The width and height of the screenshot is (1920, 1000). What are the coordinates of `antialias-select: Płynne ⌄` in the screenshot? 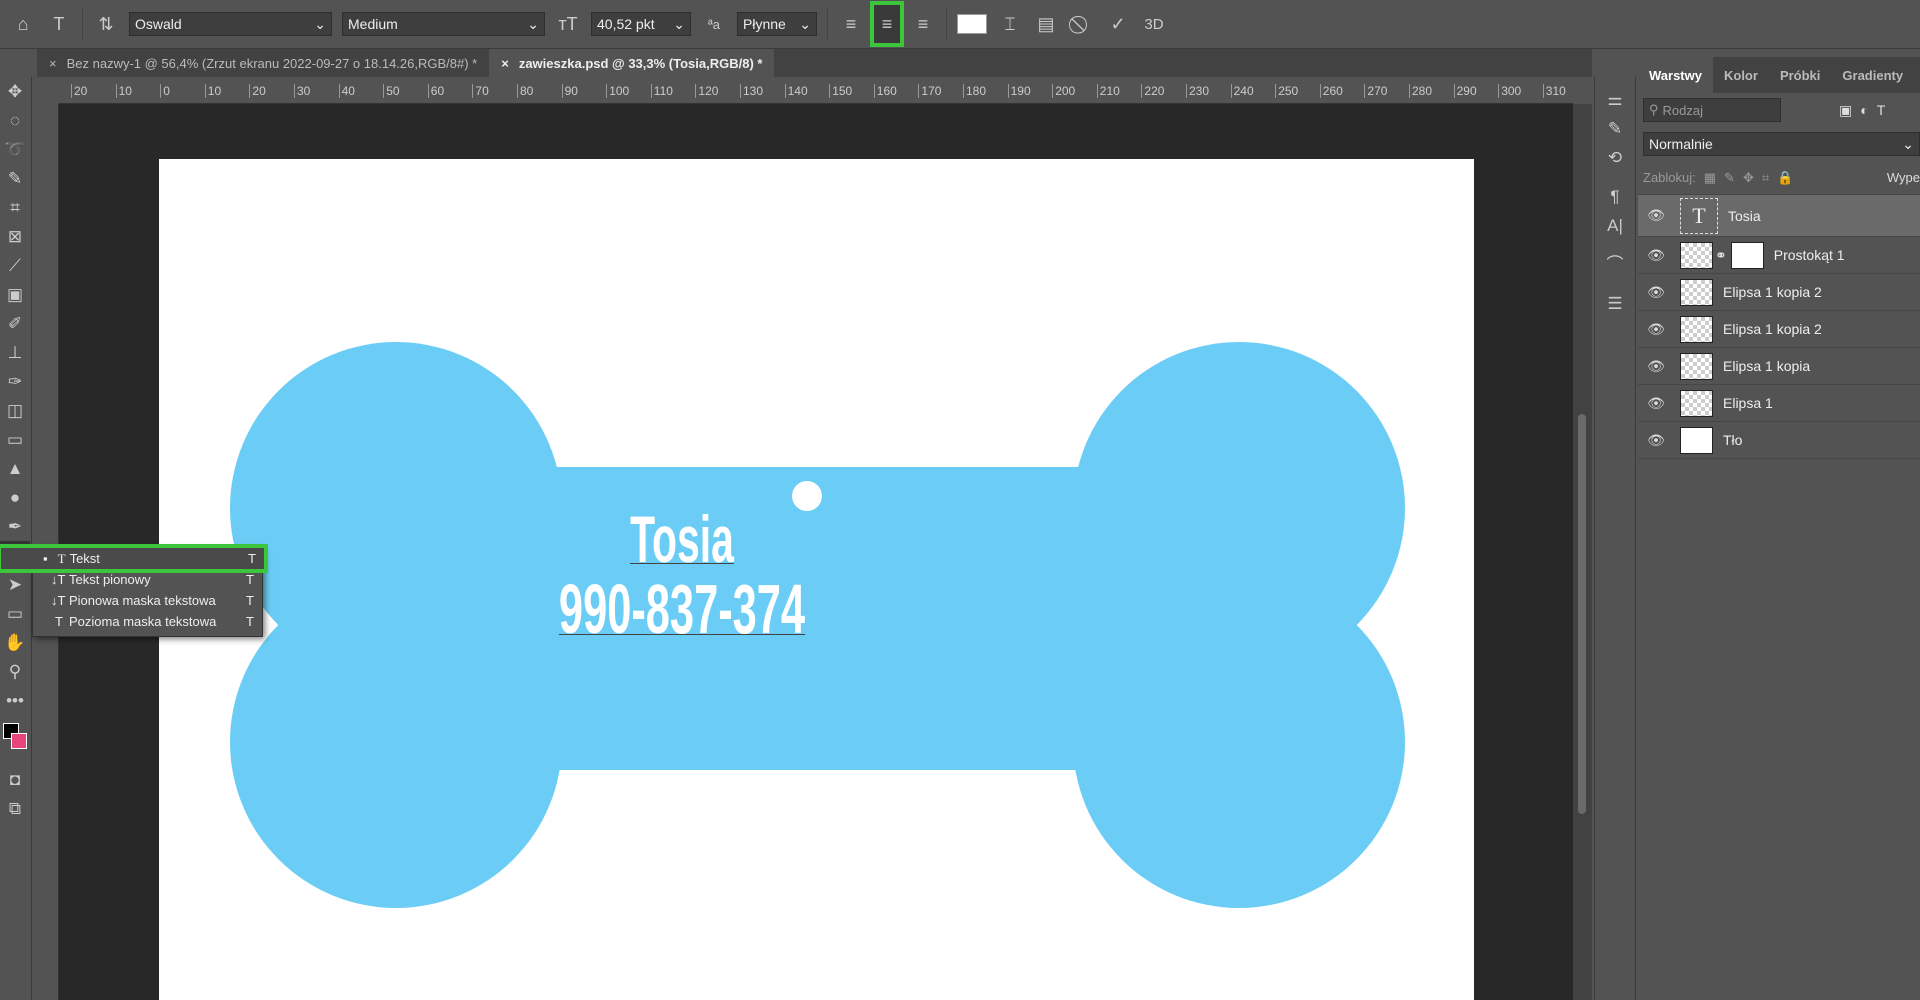 It's located at (777, 24).